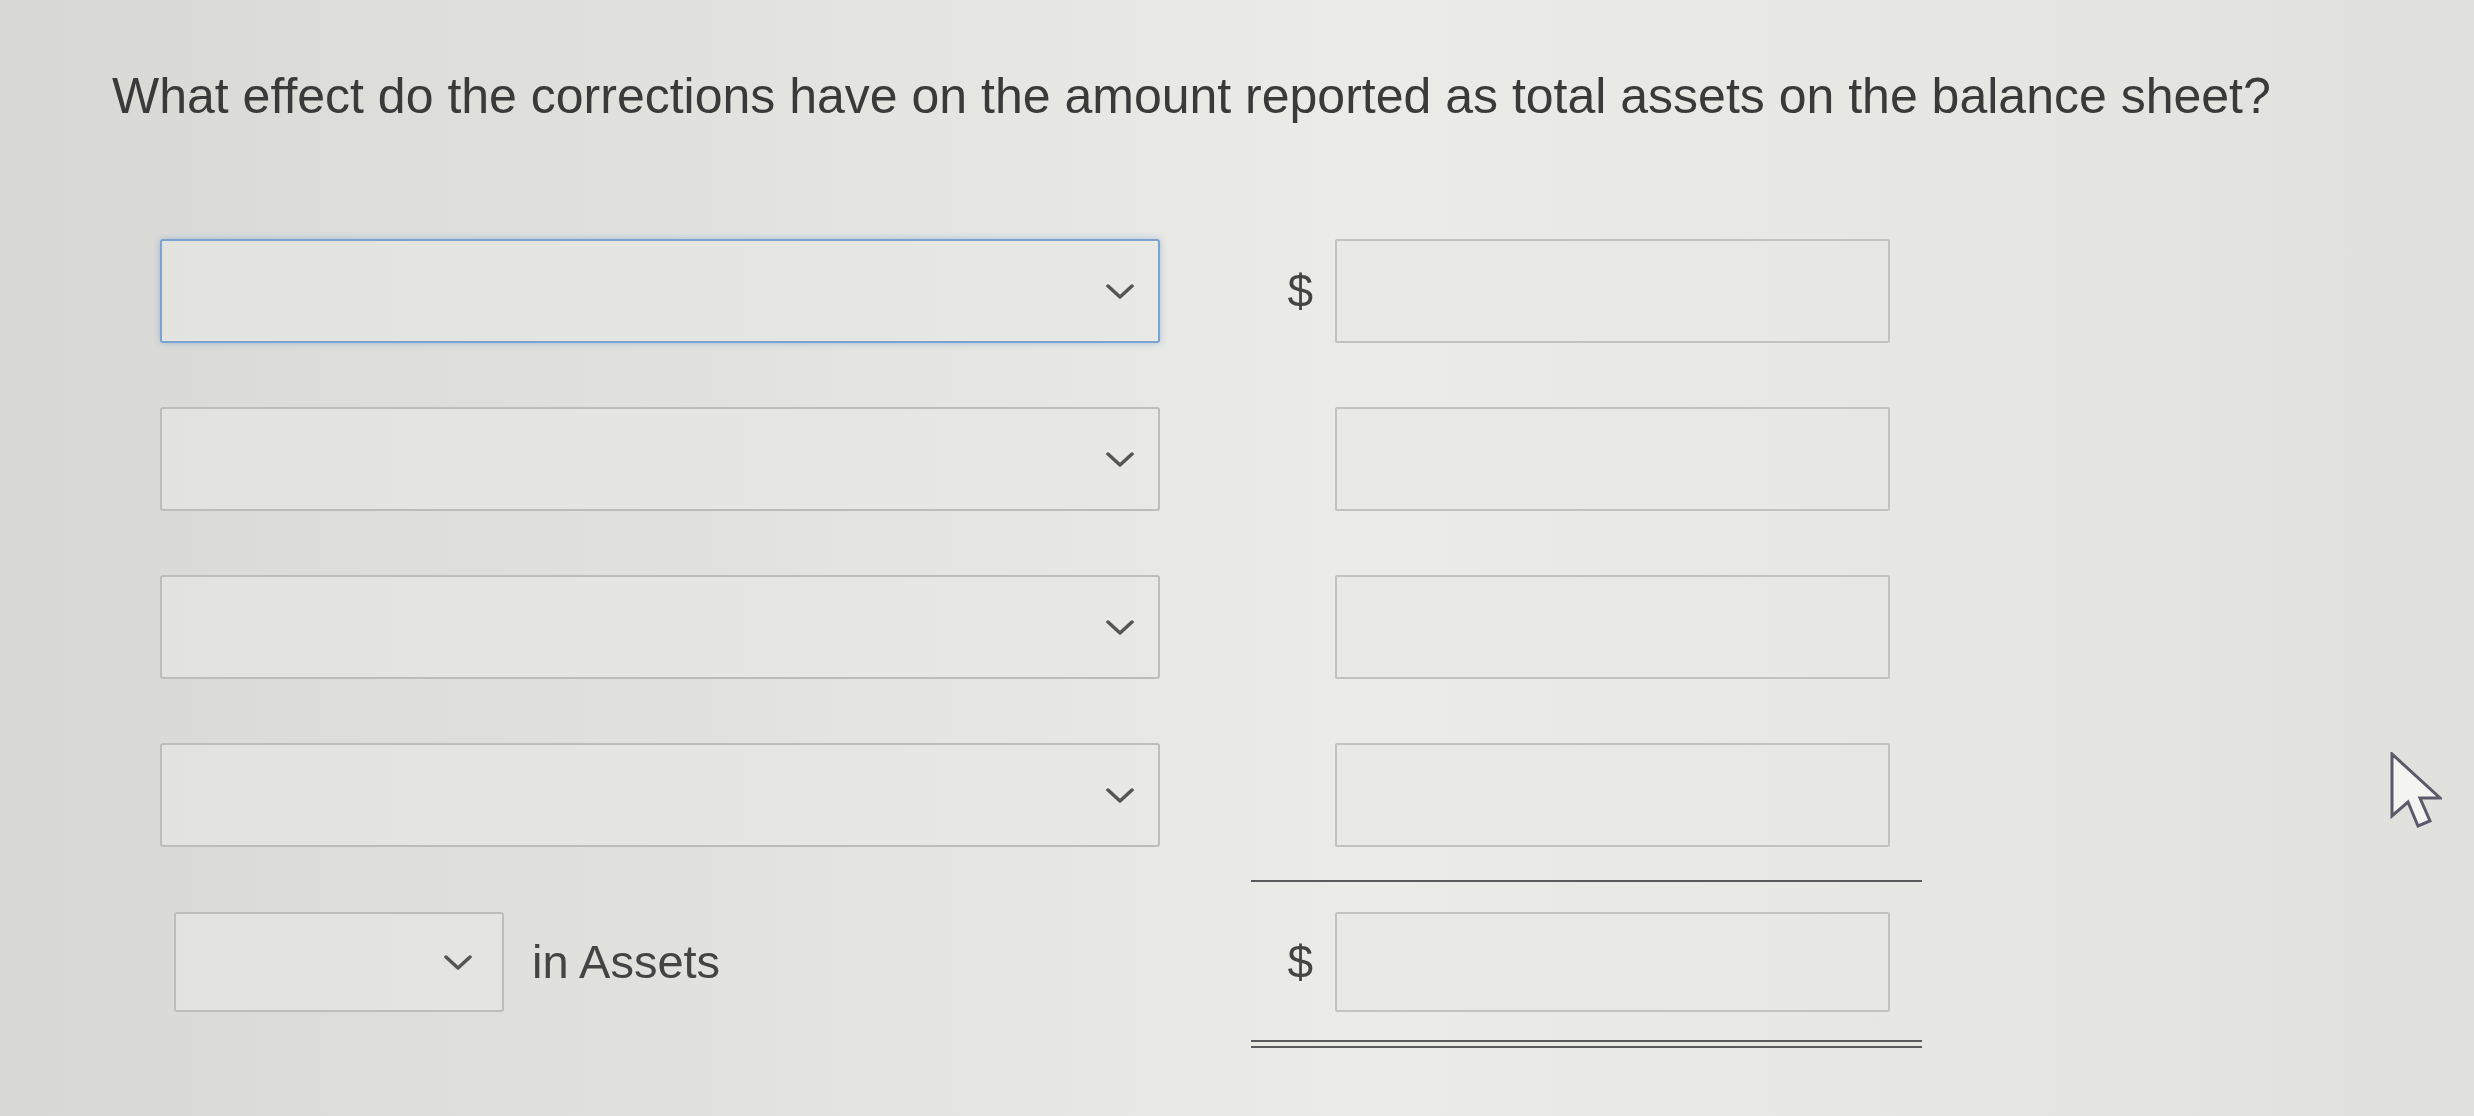  What do you see at coordinates (1191, 96) in the screenshot?
I see `question-text: What effect do the corrections have on the amount reported as total assets on the balance sheet?` at bounding box center [1191, 96].